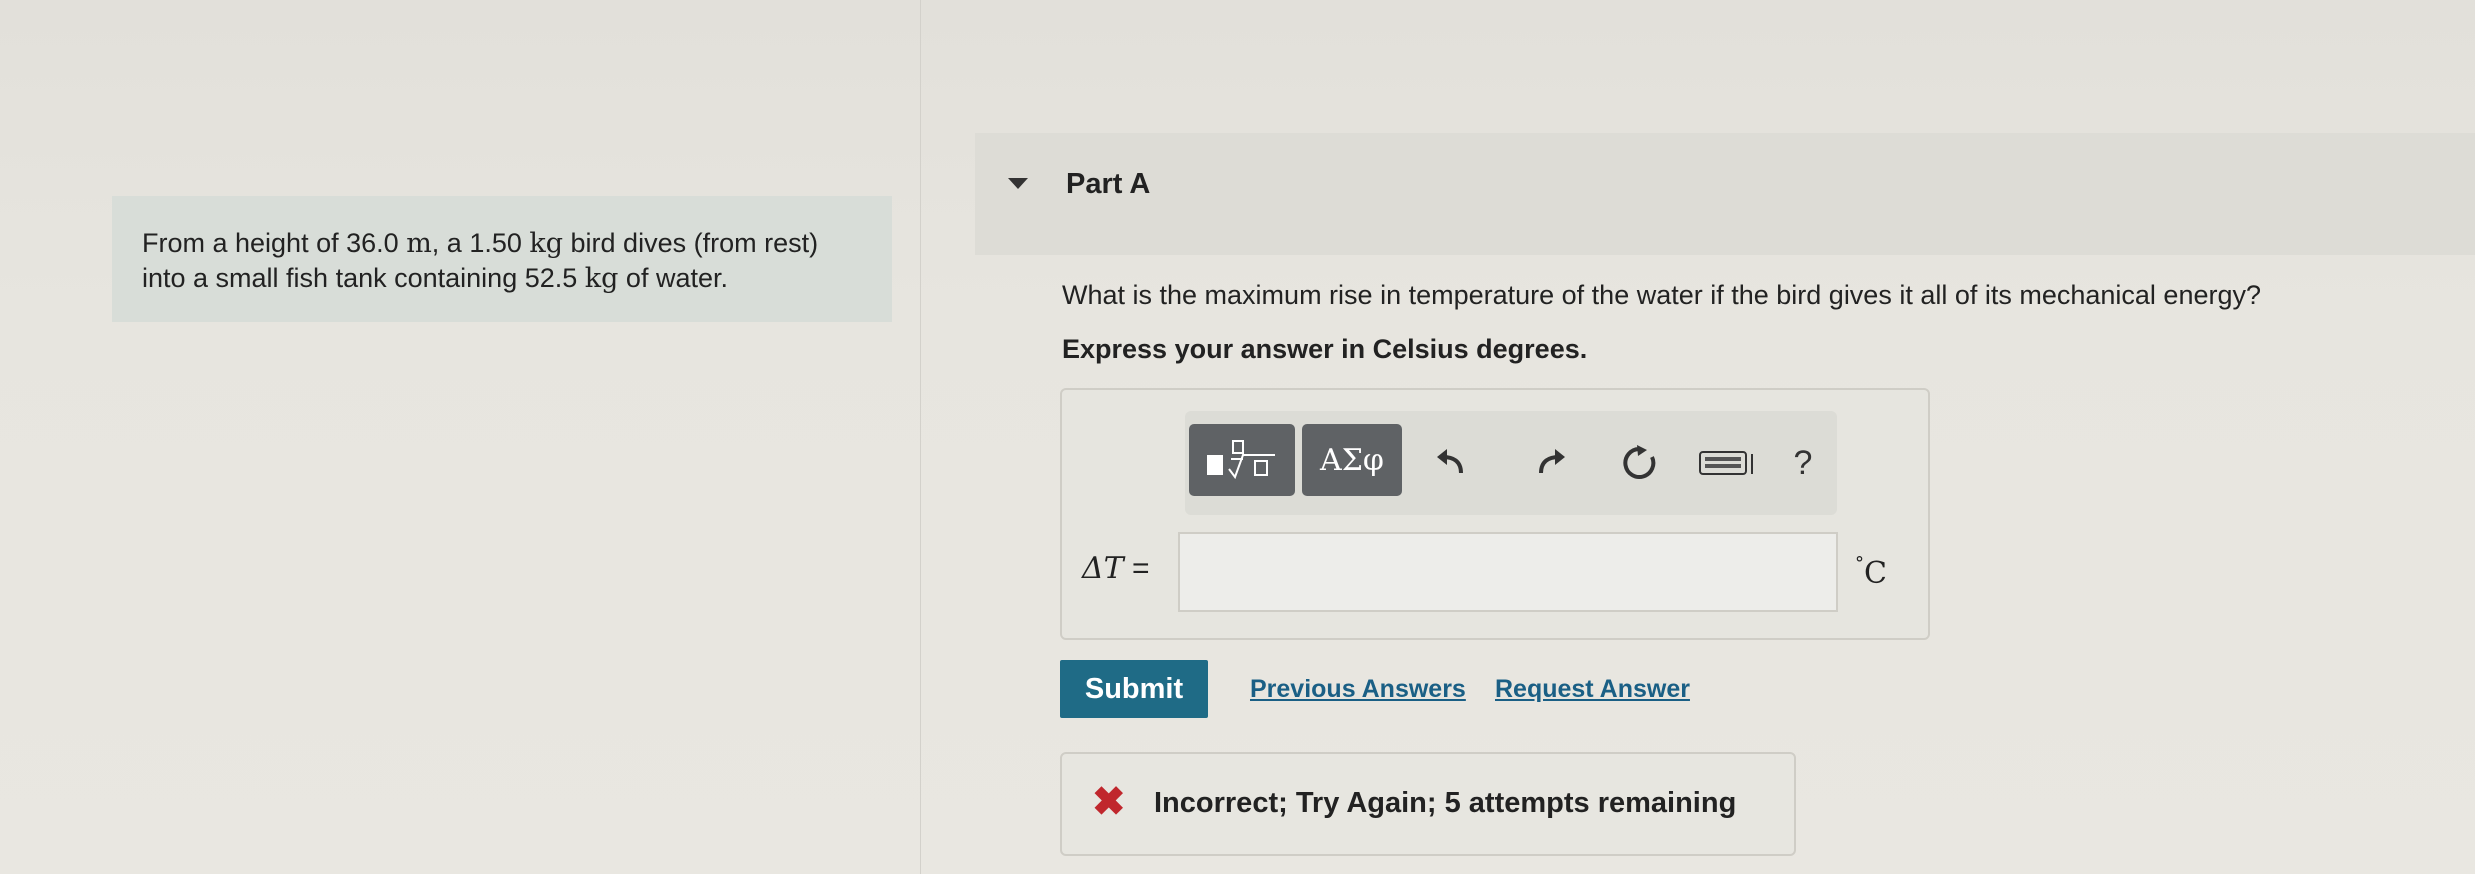 The height and width of the screenshot is (874, 2475). What do you see at coordinates (1103, 568) in the screenshot?
I see `delta-t-symbol: ΔT` at bounding box center [1103, 568].